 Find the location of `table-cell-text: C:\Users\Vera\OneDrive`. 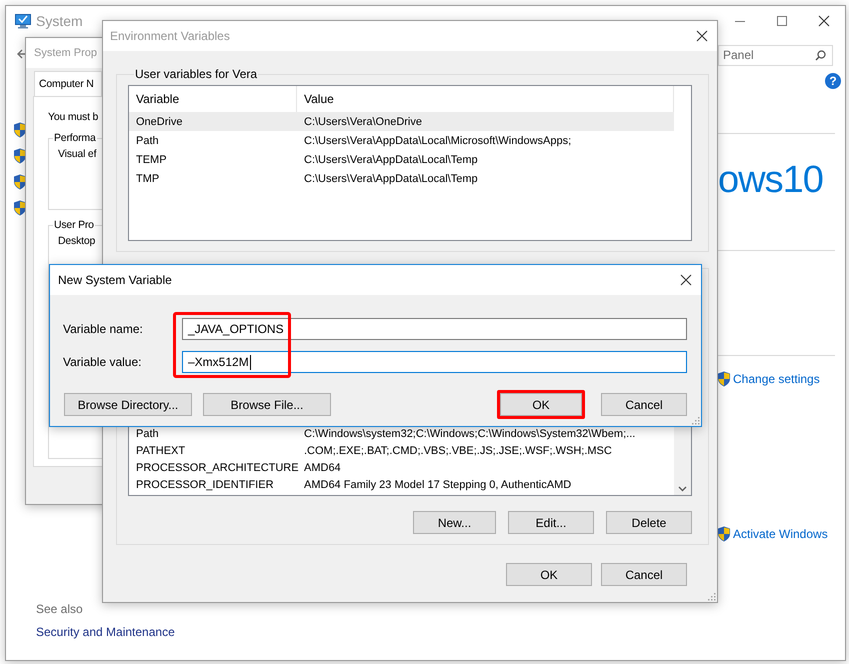

table-cell-text: C:\Users\Vera\OneDrive is located at coordinates (363, 122).